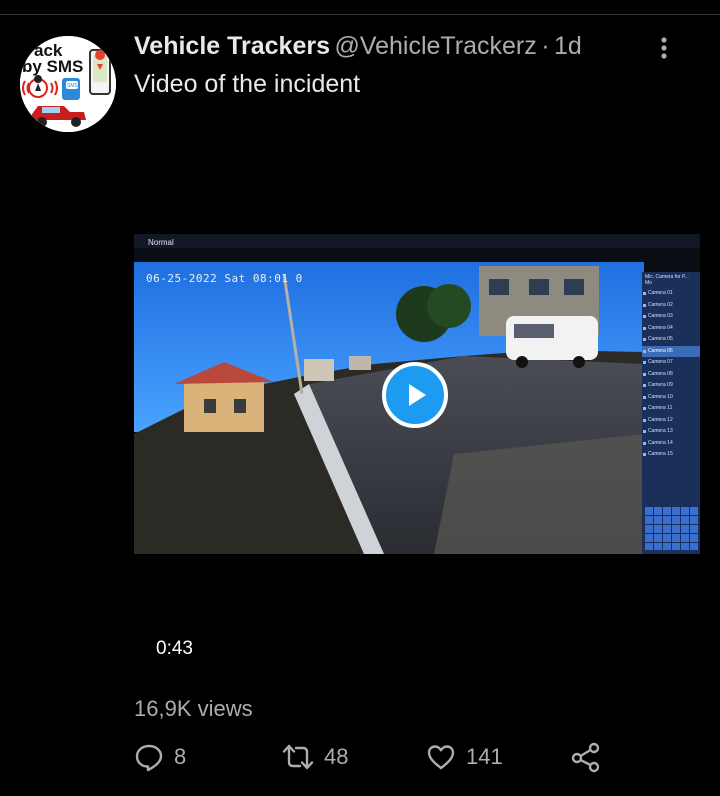  I want to click on more-options-button, so click(664, 49).